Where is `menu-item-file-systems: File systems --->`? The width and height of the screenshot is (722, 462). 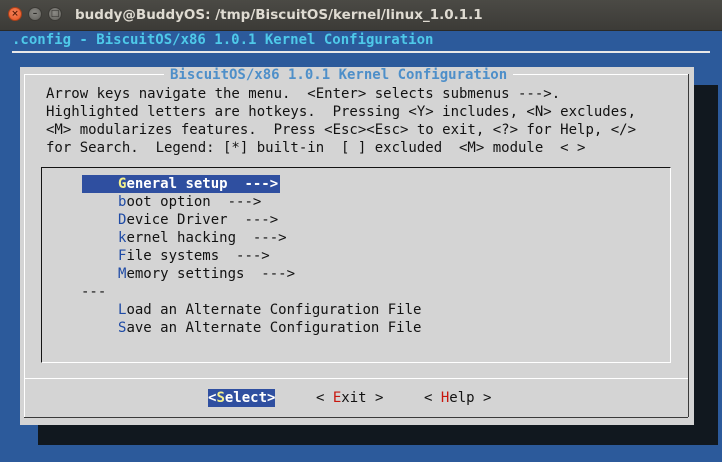
menu-item-file-systems: File systems ---> is located at coordinates (194, 256).